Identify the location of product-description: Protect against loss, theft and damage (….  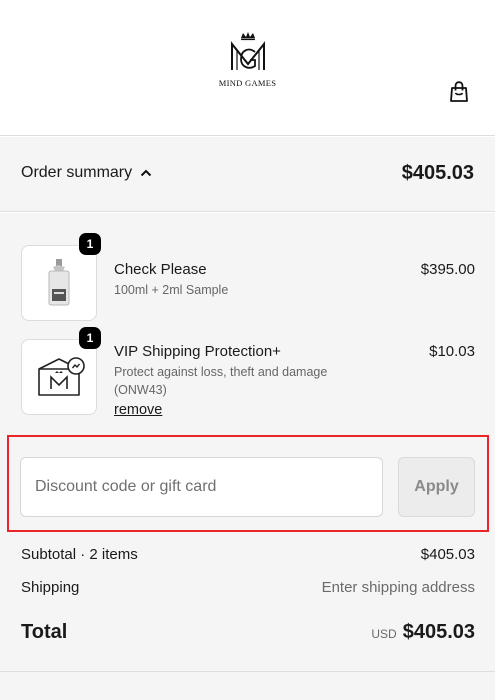
(244, 381).